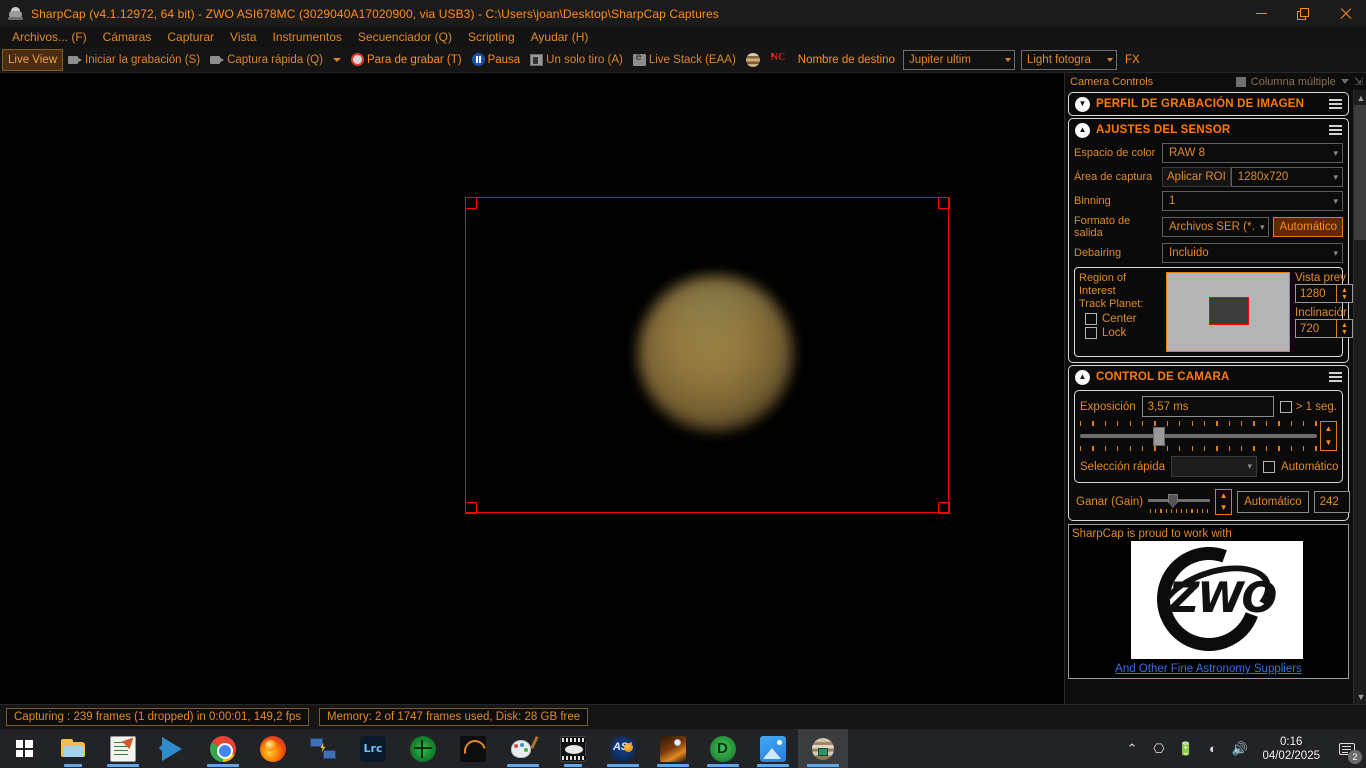 This screenshot has height=768, width=1366. I want to click on quick-capture-dropdown, so click(337, 60).